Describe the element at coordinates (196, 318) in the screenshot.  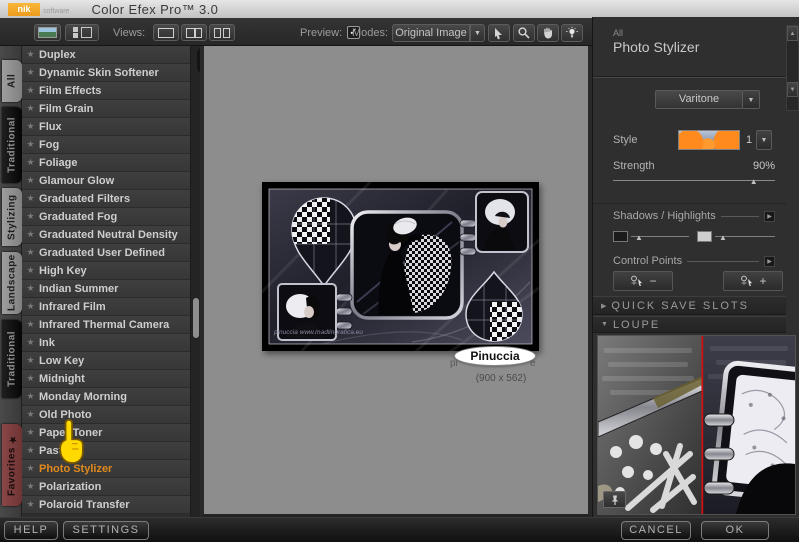
I see `scrollbar-handle` at that location.